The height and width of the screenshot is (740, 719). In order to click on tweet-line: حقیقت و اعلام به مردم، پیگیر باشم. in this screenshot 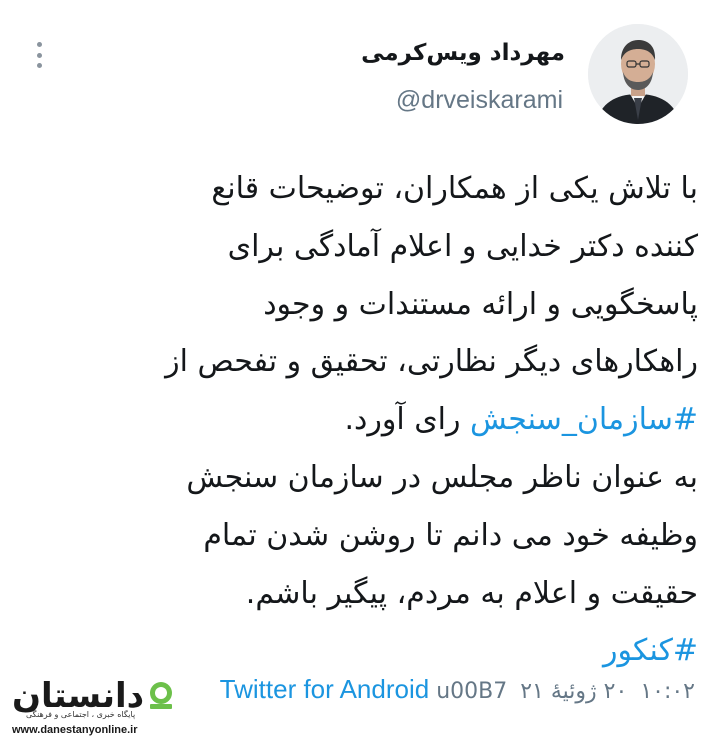, I will do `click(383, 594)`.